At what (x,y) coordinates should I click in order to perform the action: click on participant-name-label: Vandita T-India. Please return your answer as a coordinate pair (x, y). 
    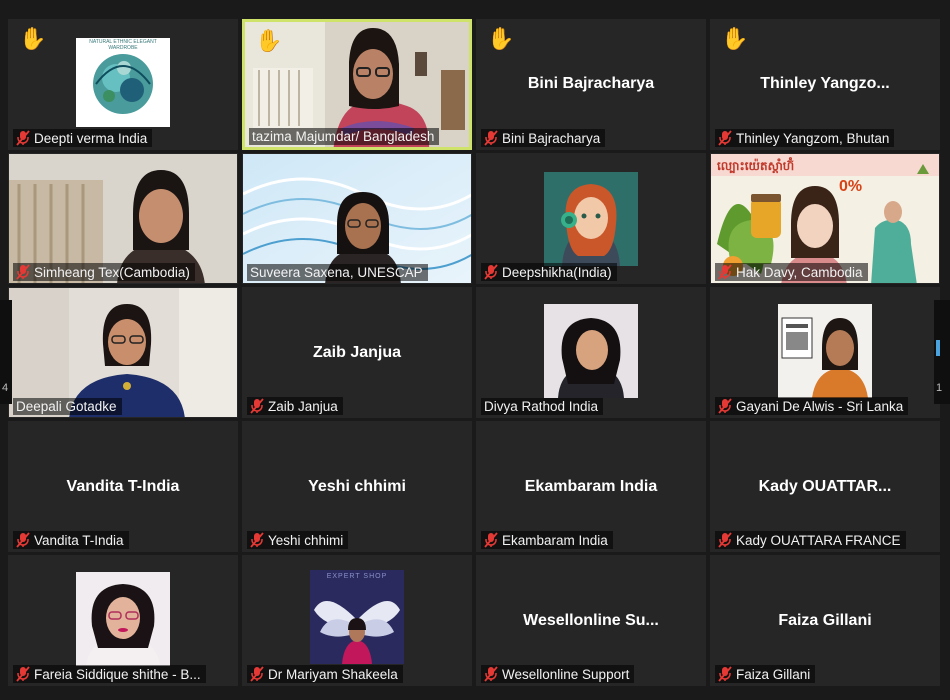
    Looking at the image, I should click on (71, 540).